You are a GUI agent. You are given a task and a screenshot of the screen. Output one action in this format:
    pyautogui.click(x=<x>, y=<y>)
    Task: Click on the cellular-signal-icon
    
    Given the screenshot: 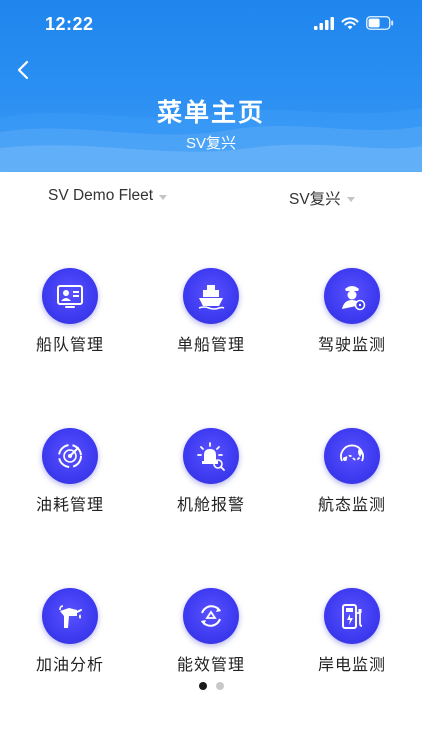 What is the action you would take?
    pyautogui.click(x=324, y=23)
    